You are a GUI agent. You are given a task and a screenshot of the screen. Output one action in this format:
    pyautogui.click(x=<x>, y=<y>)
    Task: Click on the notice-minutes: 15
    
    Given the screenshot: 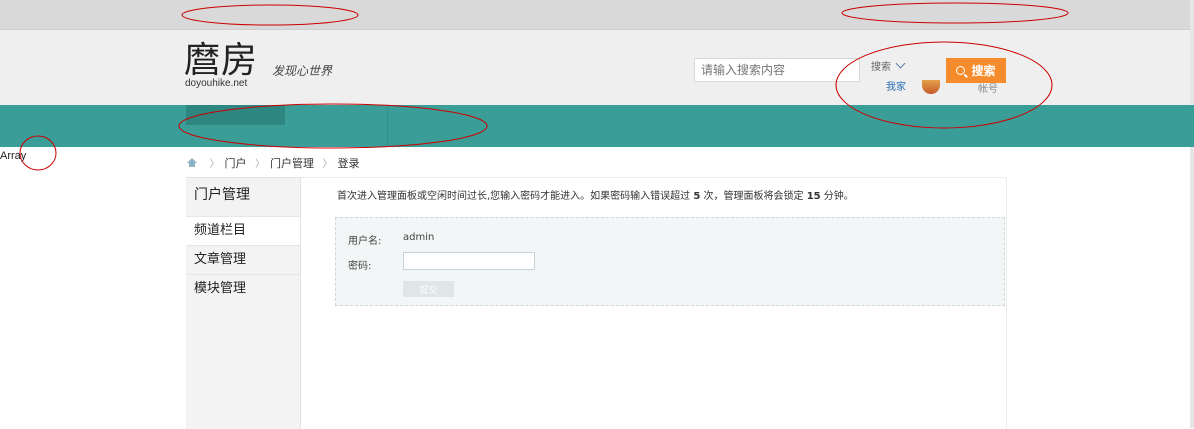 What is the action you would take?
    pyautogui.click(x=813, y=196)
    